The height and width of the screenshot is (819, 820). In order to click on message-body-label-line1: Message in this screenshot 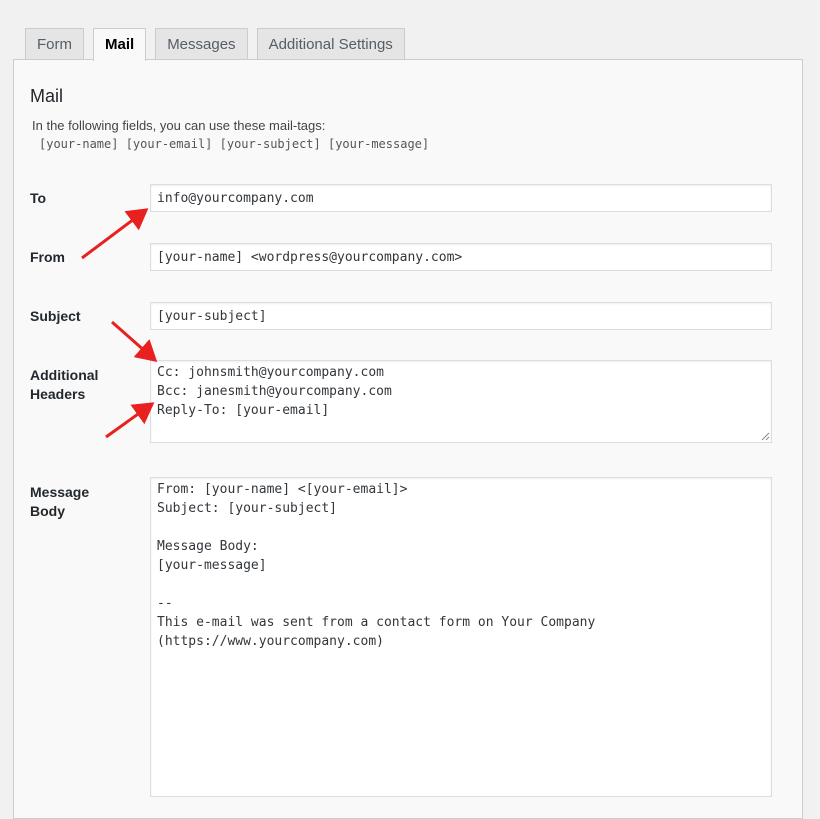, I will do `click(60, 492)`.